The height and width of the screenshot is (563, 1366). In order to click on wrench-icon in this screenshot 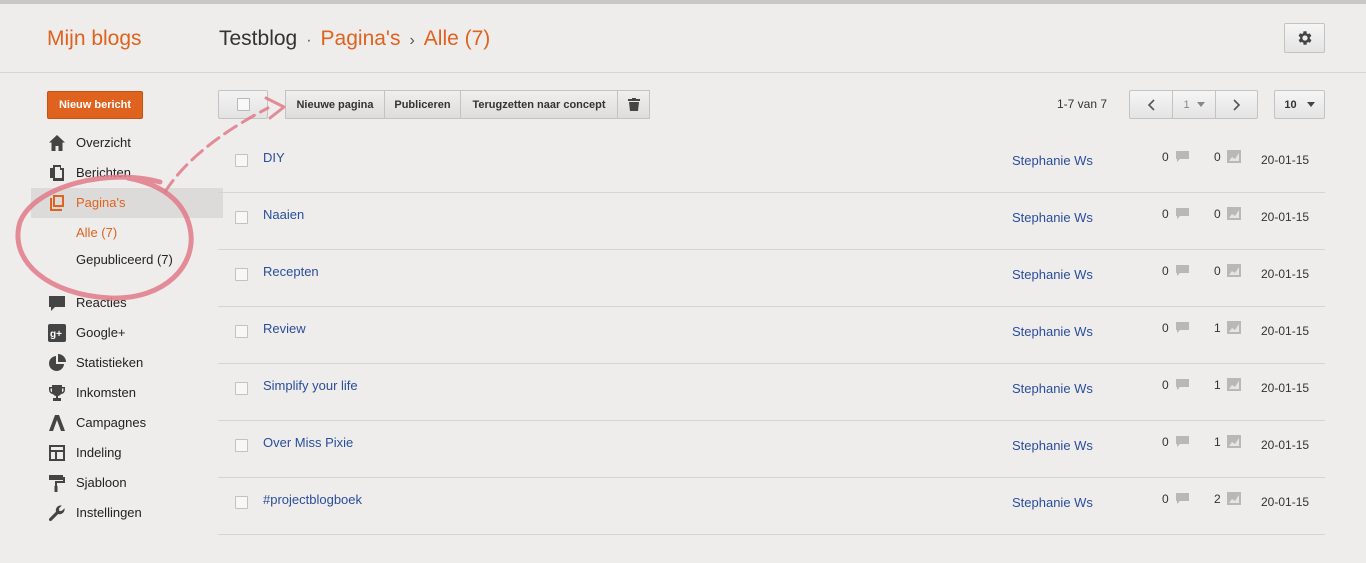, I will do `click(56, 513)`.